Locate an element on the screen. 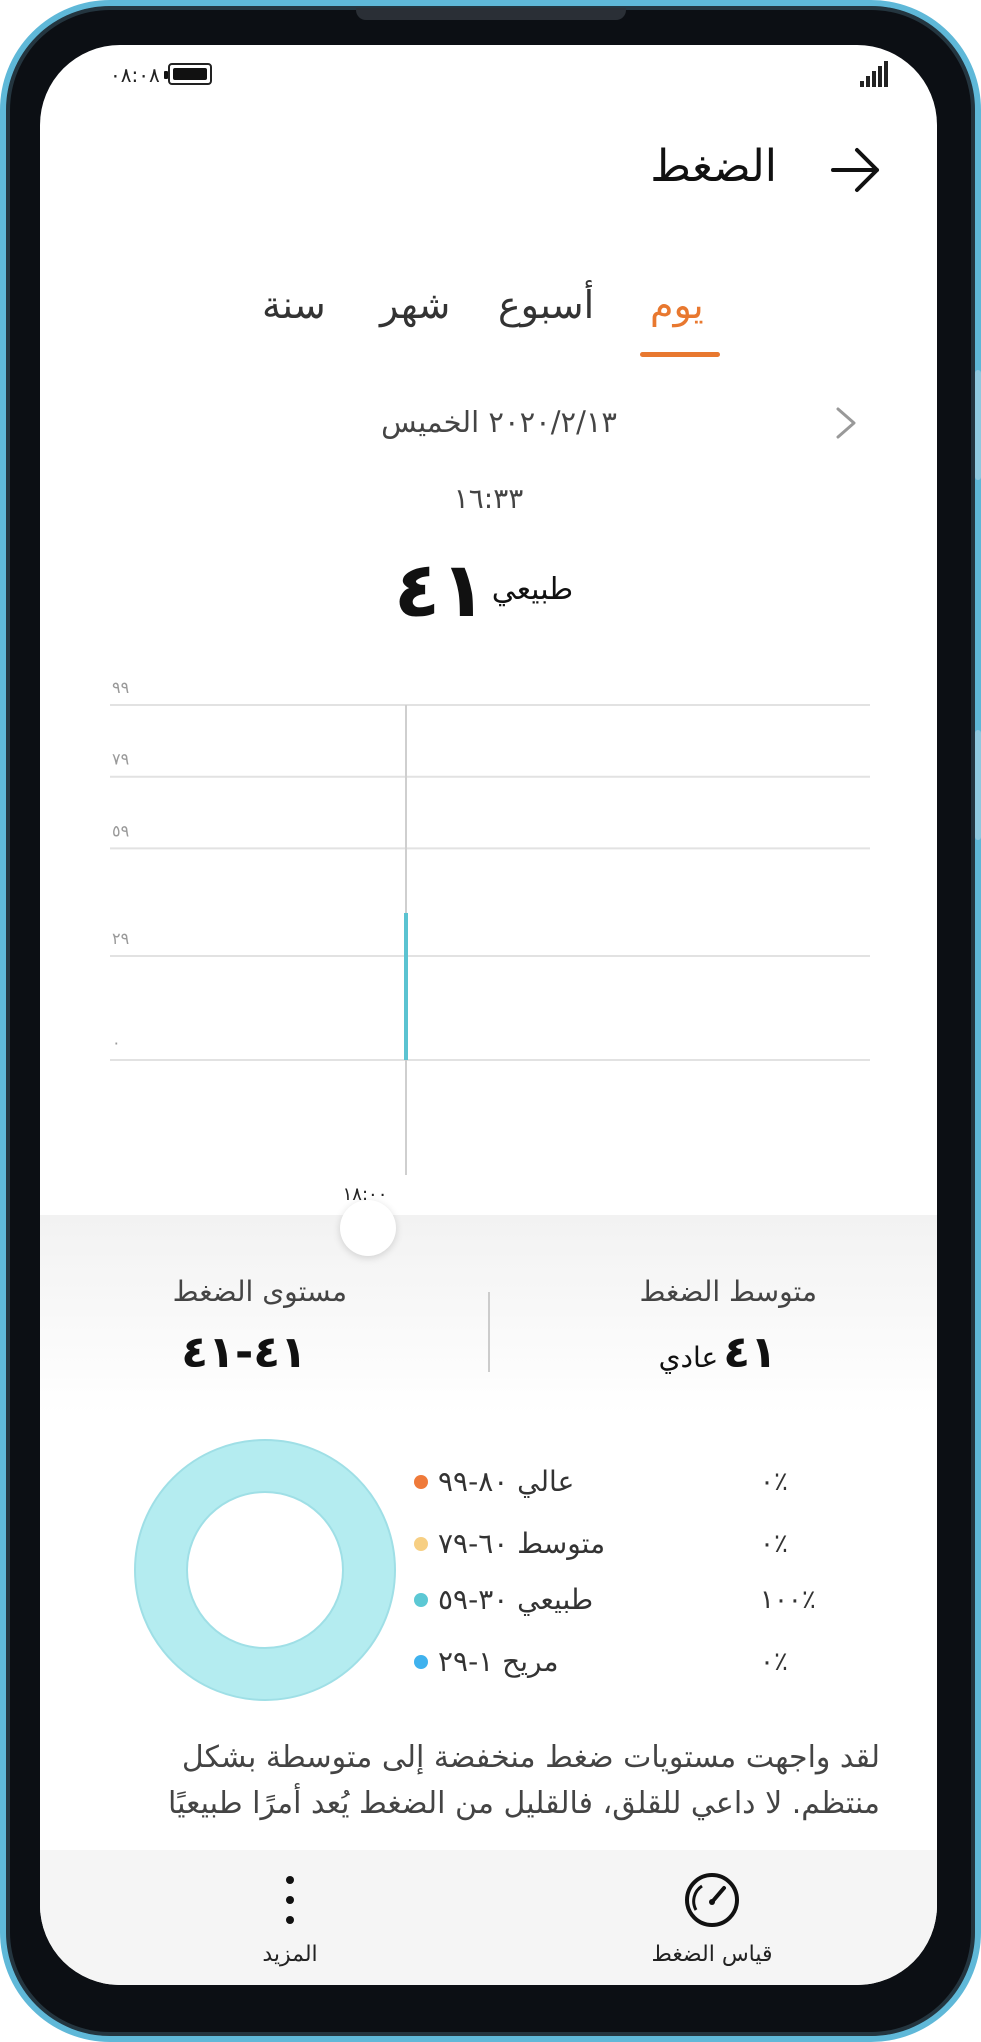 The width and height of the screenshot is (981, 2042). current-reading: طبيعي ٤١ is located at coordinates (488, 589).